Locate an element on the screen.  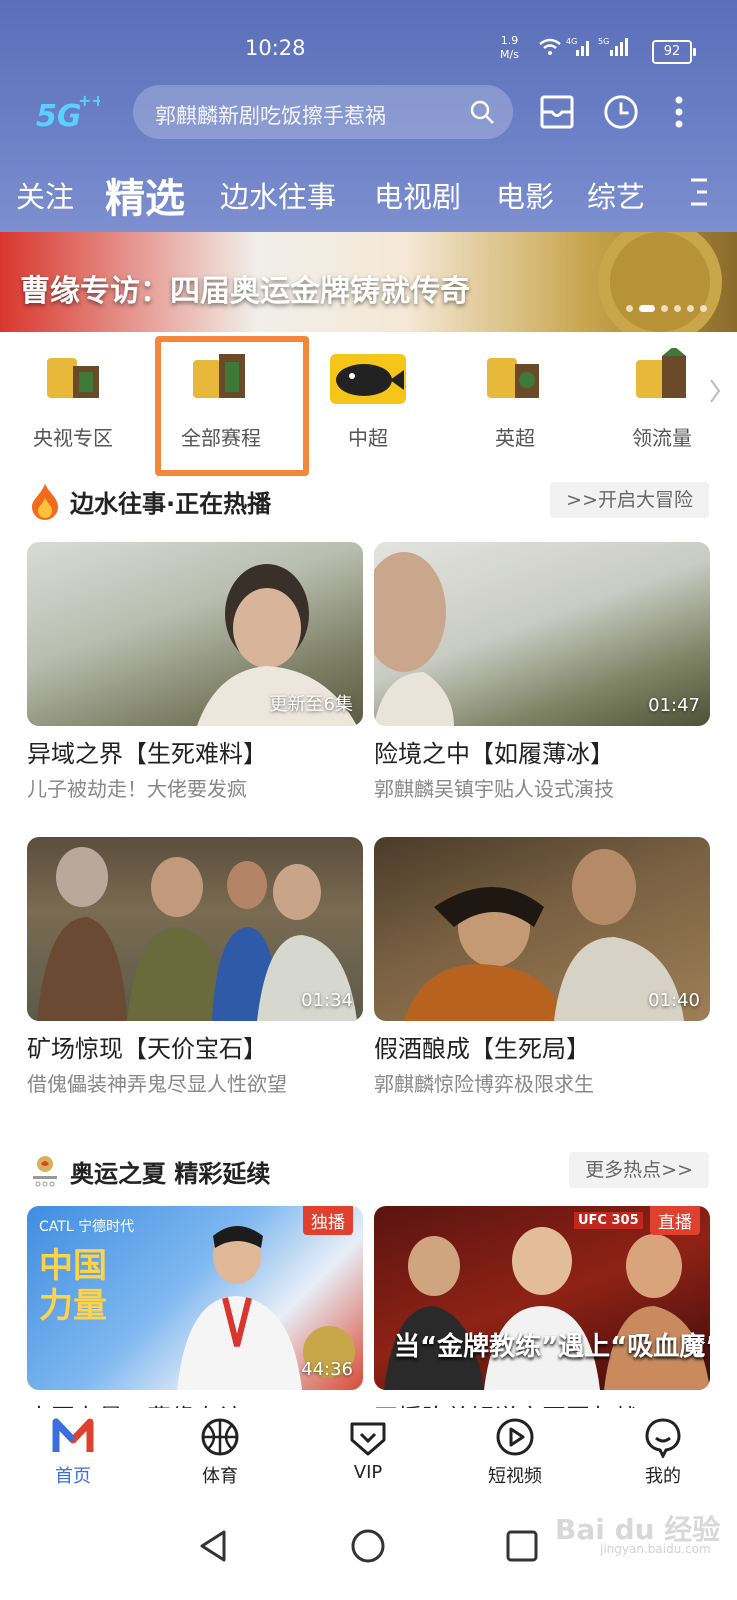
video-thumbnail: CATL 宁德时代 中国力量 独播 44:36 is located at coordinates (195, 1298).